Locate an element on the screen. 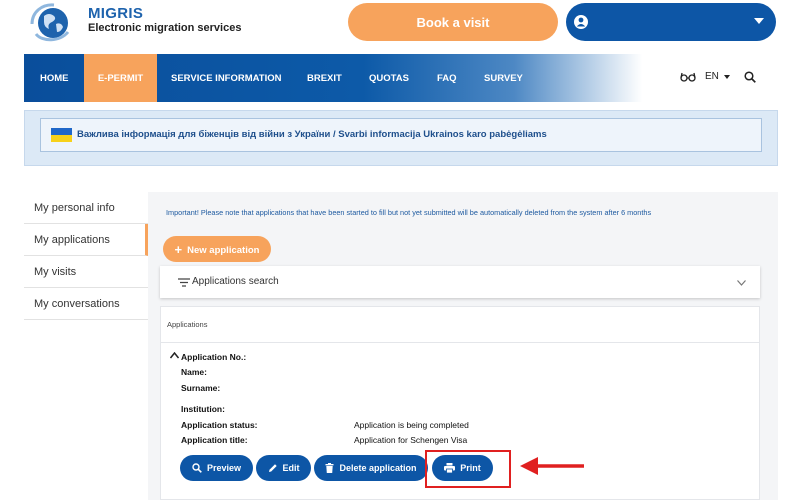 This screenshot has width=800, height=500. language-caret-icon is located at coordinates (727, 77).